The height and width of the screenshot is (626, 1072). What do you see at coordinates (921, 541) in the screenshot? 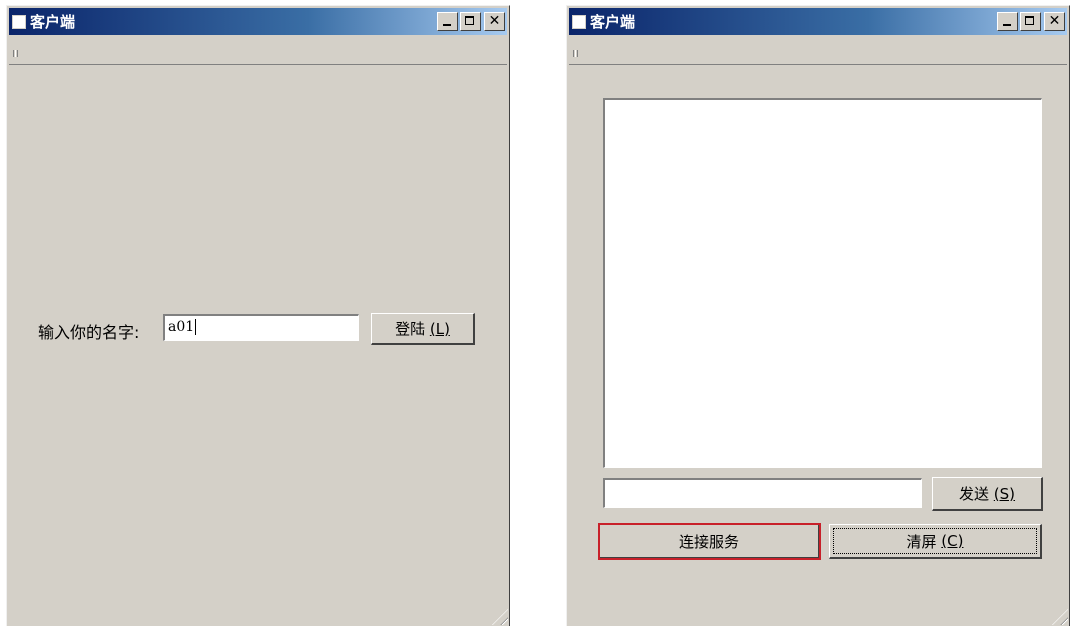
I see `clear-screen-button-label: 清屏` at bounding box center [921, 541].